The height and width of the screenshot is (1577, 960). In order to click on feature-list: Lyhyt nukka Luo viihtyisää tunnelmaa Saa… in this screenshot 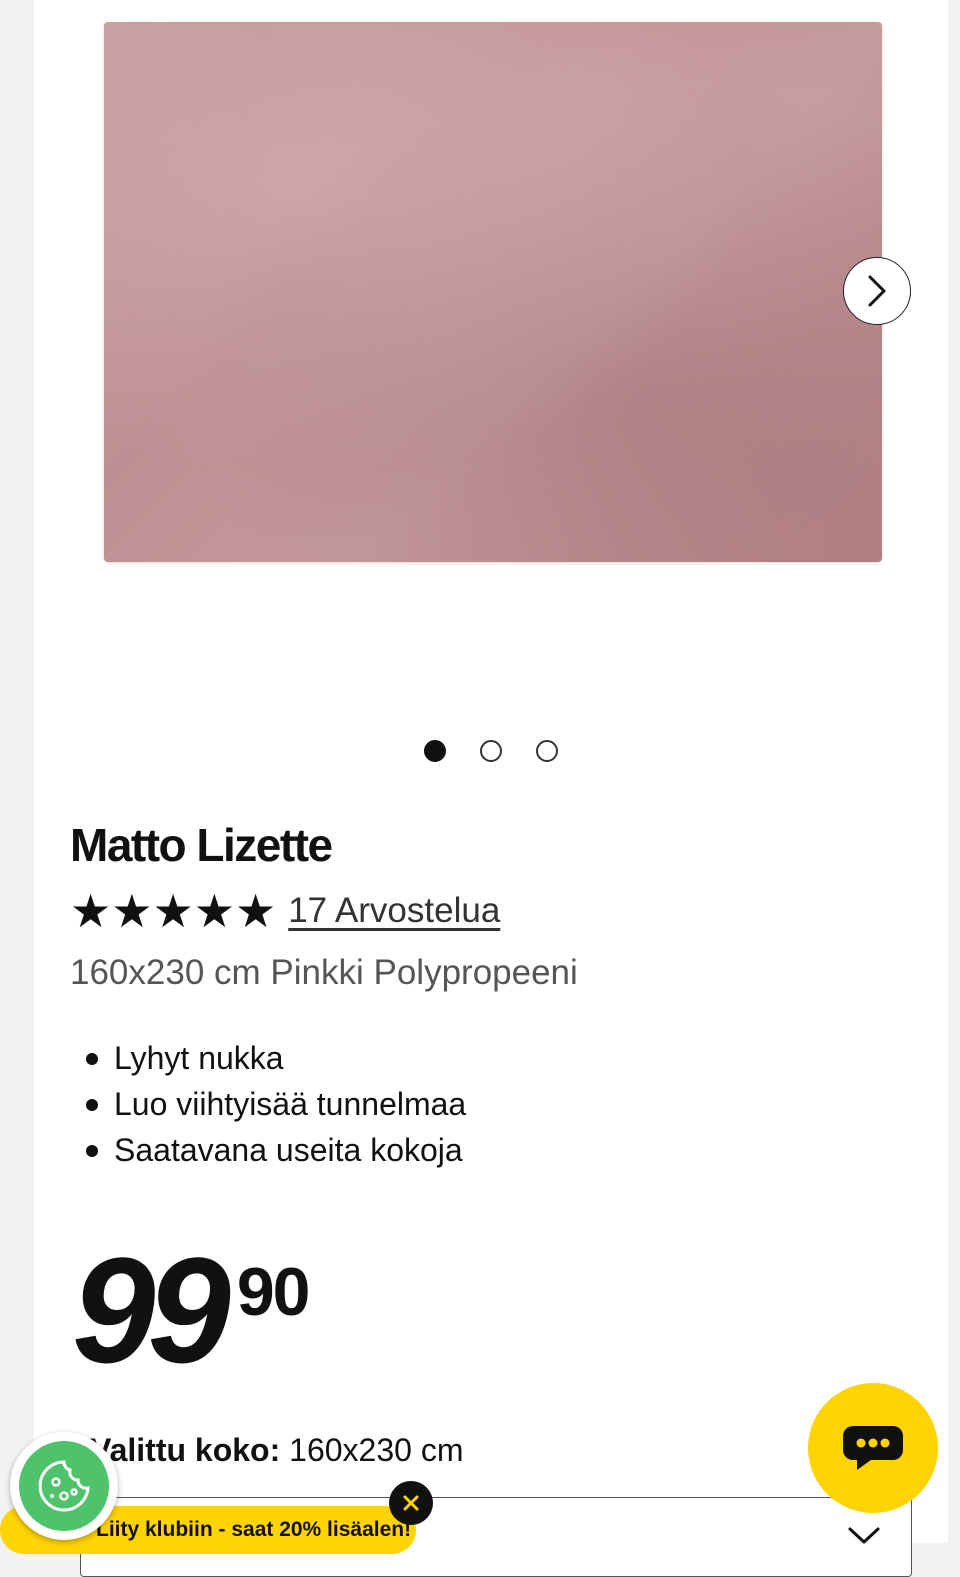, I will do `click(275, 1107)`.